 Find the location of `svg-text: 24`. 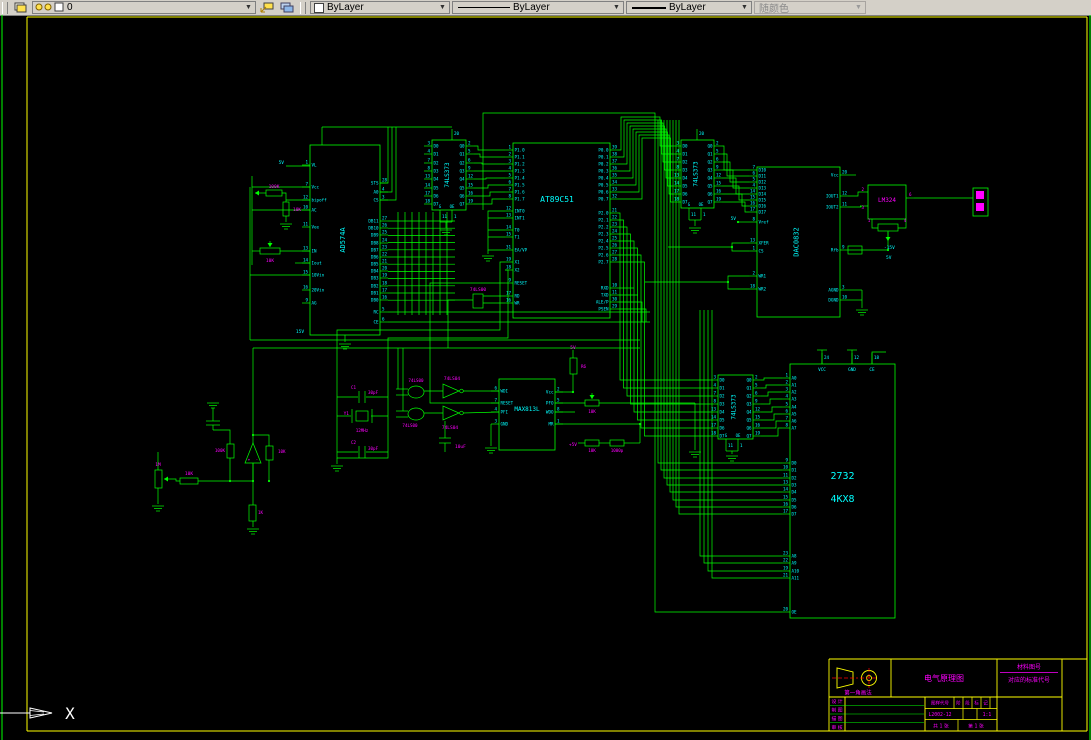

svg-text: 24 is located at coordinates (385, 240).